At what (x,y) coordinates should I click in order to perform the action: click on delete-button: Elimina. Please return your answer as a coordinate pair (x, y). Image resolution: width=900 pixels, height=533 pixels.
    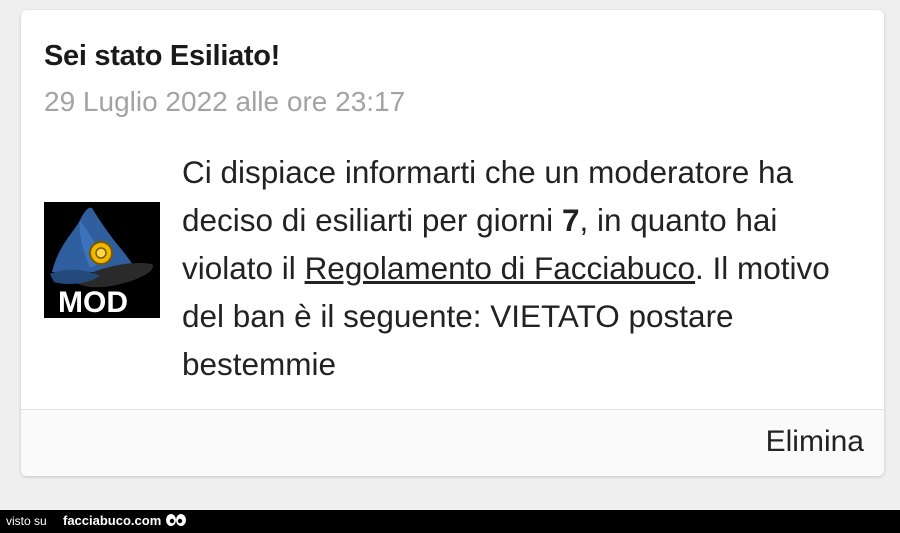
    Looking at the image, I should click on (815, 442).